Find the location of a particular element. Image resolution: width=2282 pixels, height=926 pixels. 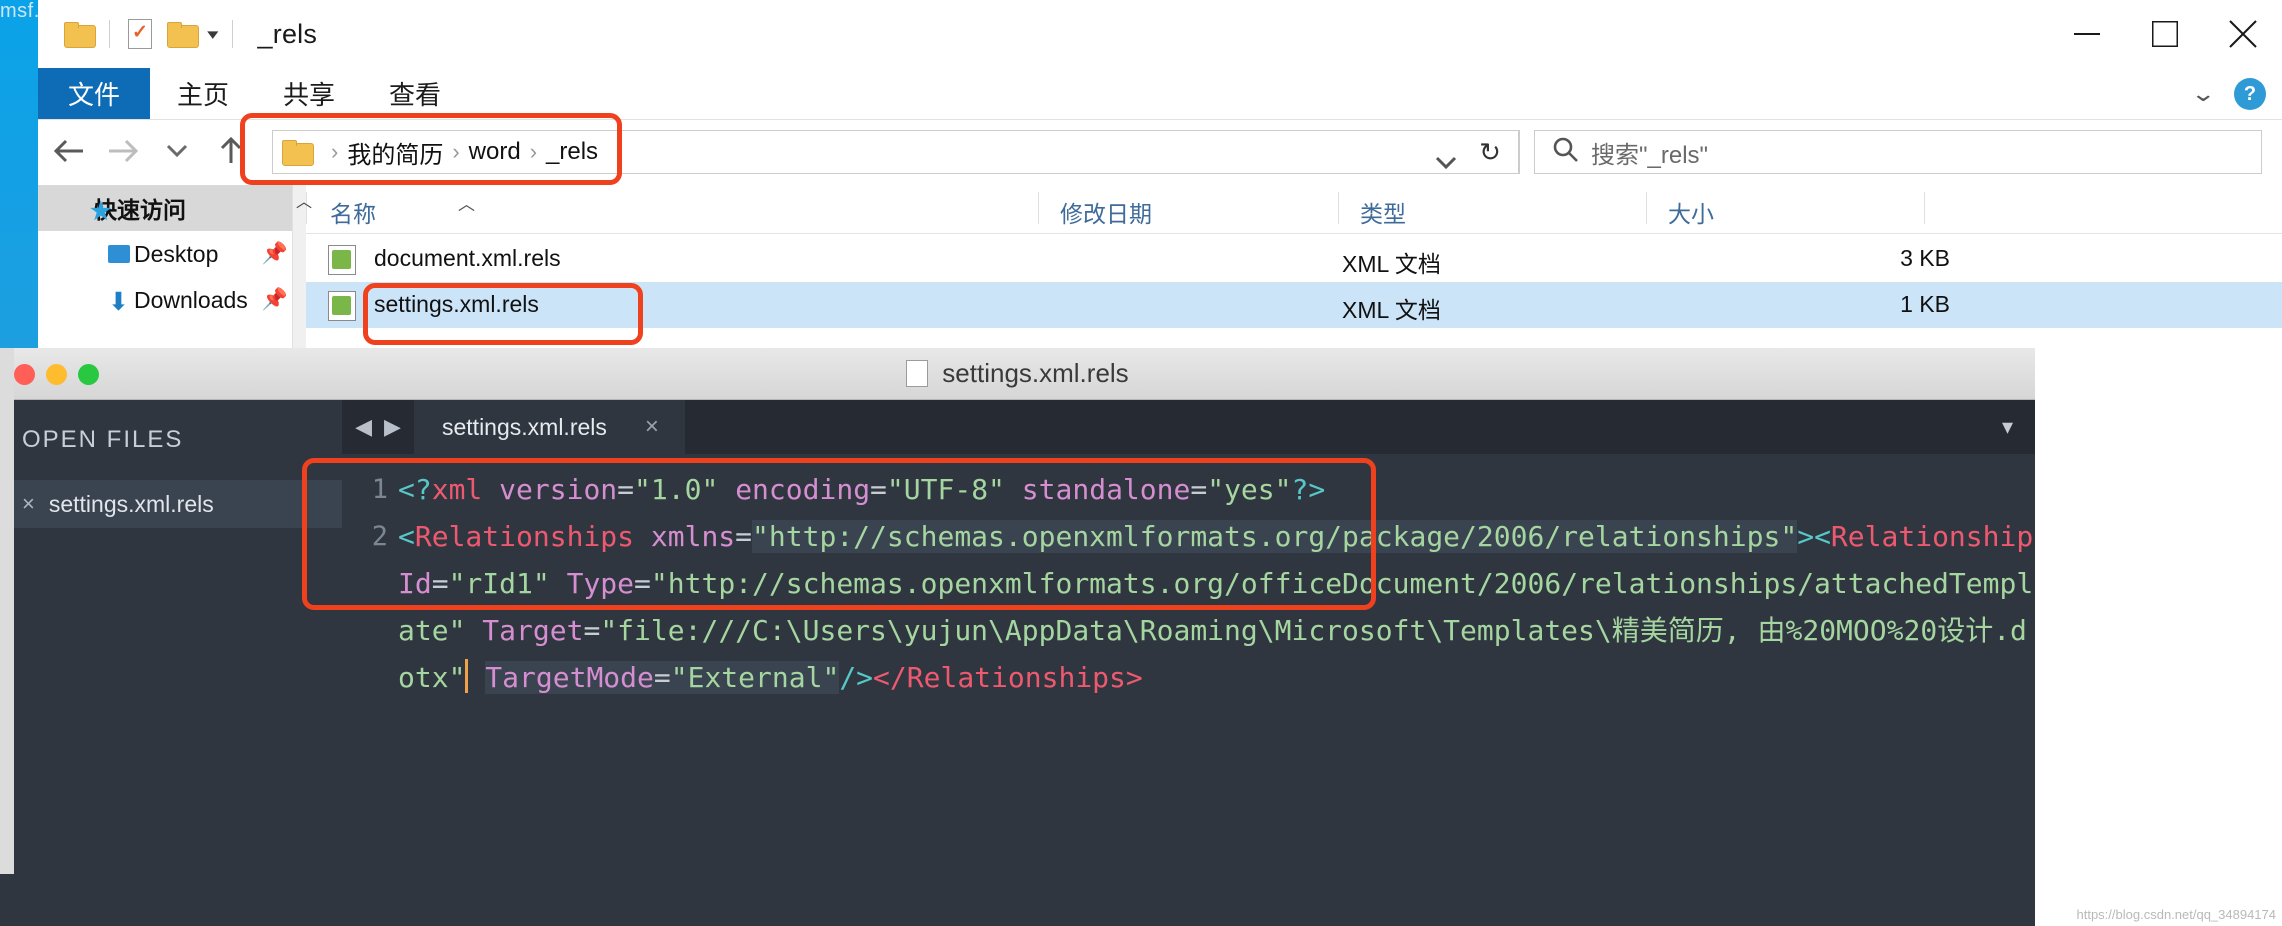

sidebar-item-quick-access: ★ 快速访问 is located at coordinates (172, 208).